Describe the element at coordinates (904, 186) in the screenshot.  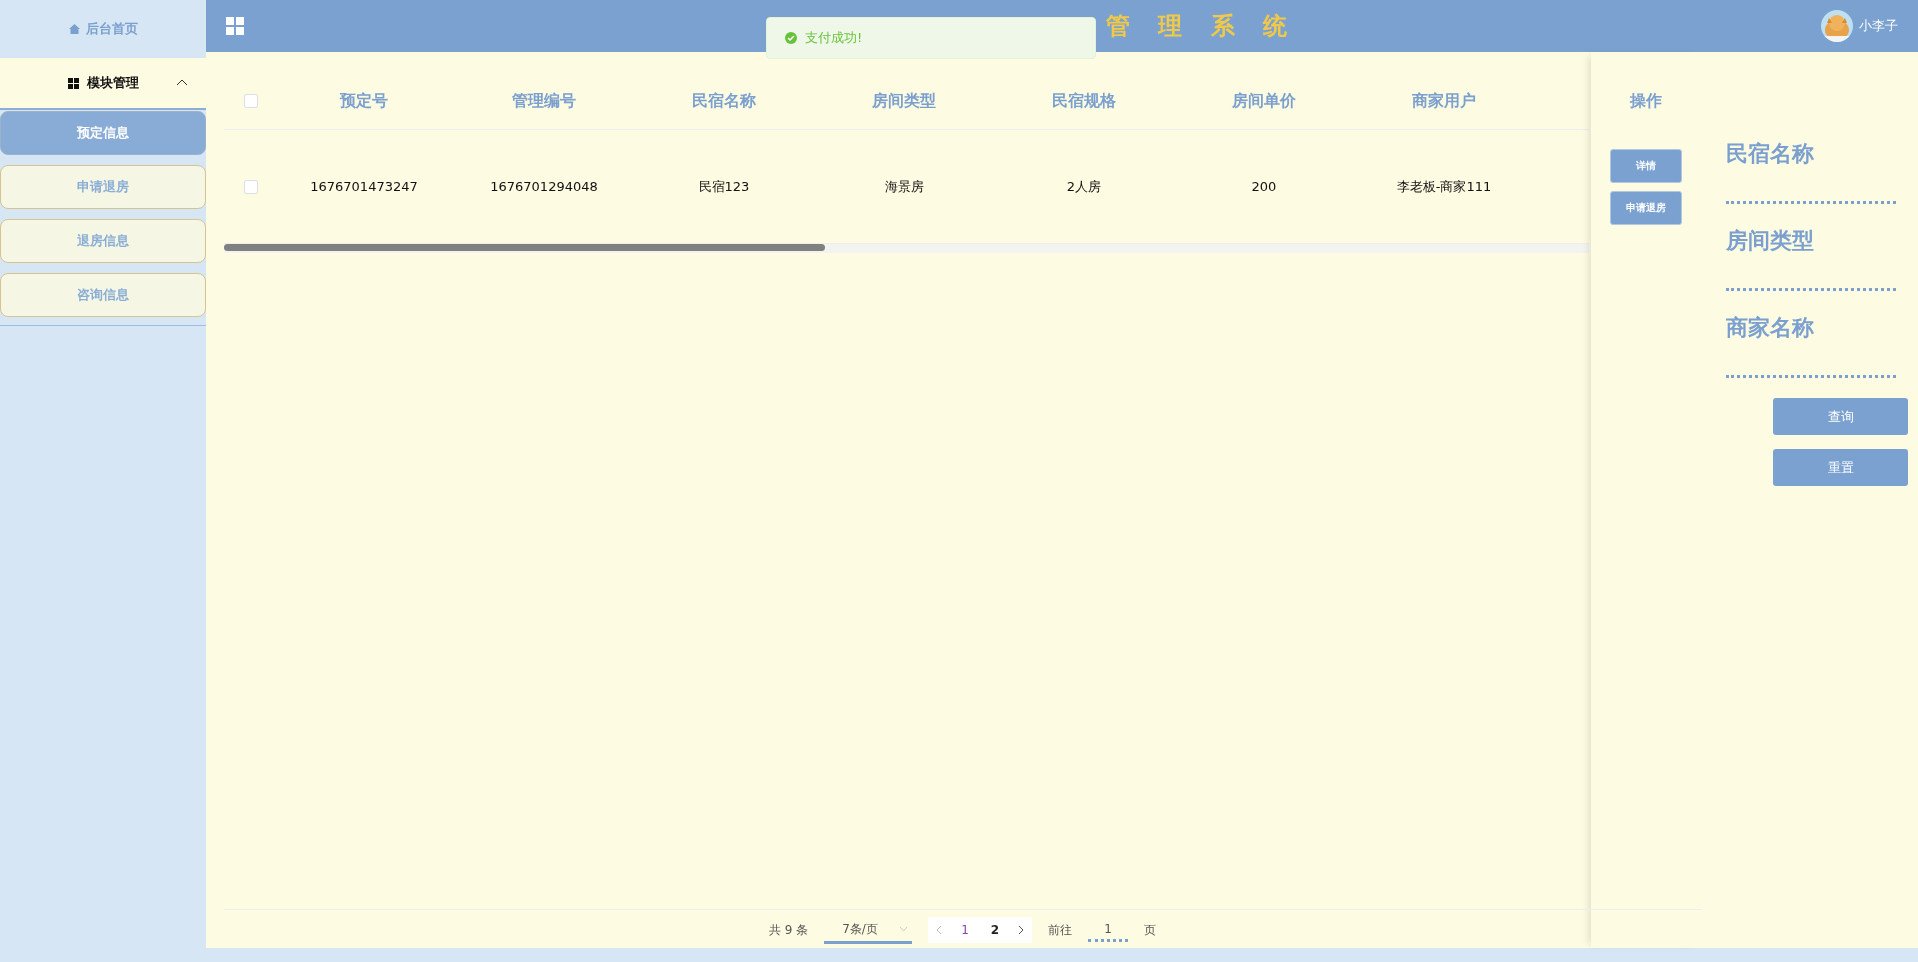
I see `table-cell: 海景房` at that location.